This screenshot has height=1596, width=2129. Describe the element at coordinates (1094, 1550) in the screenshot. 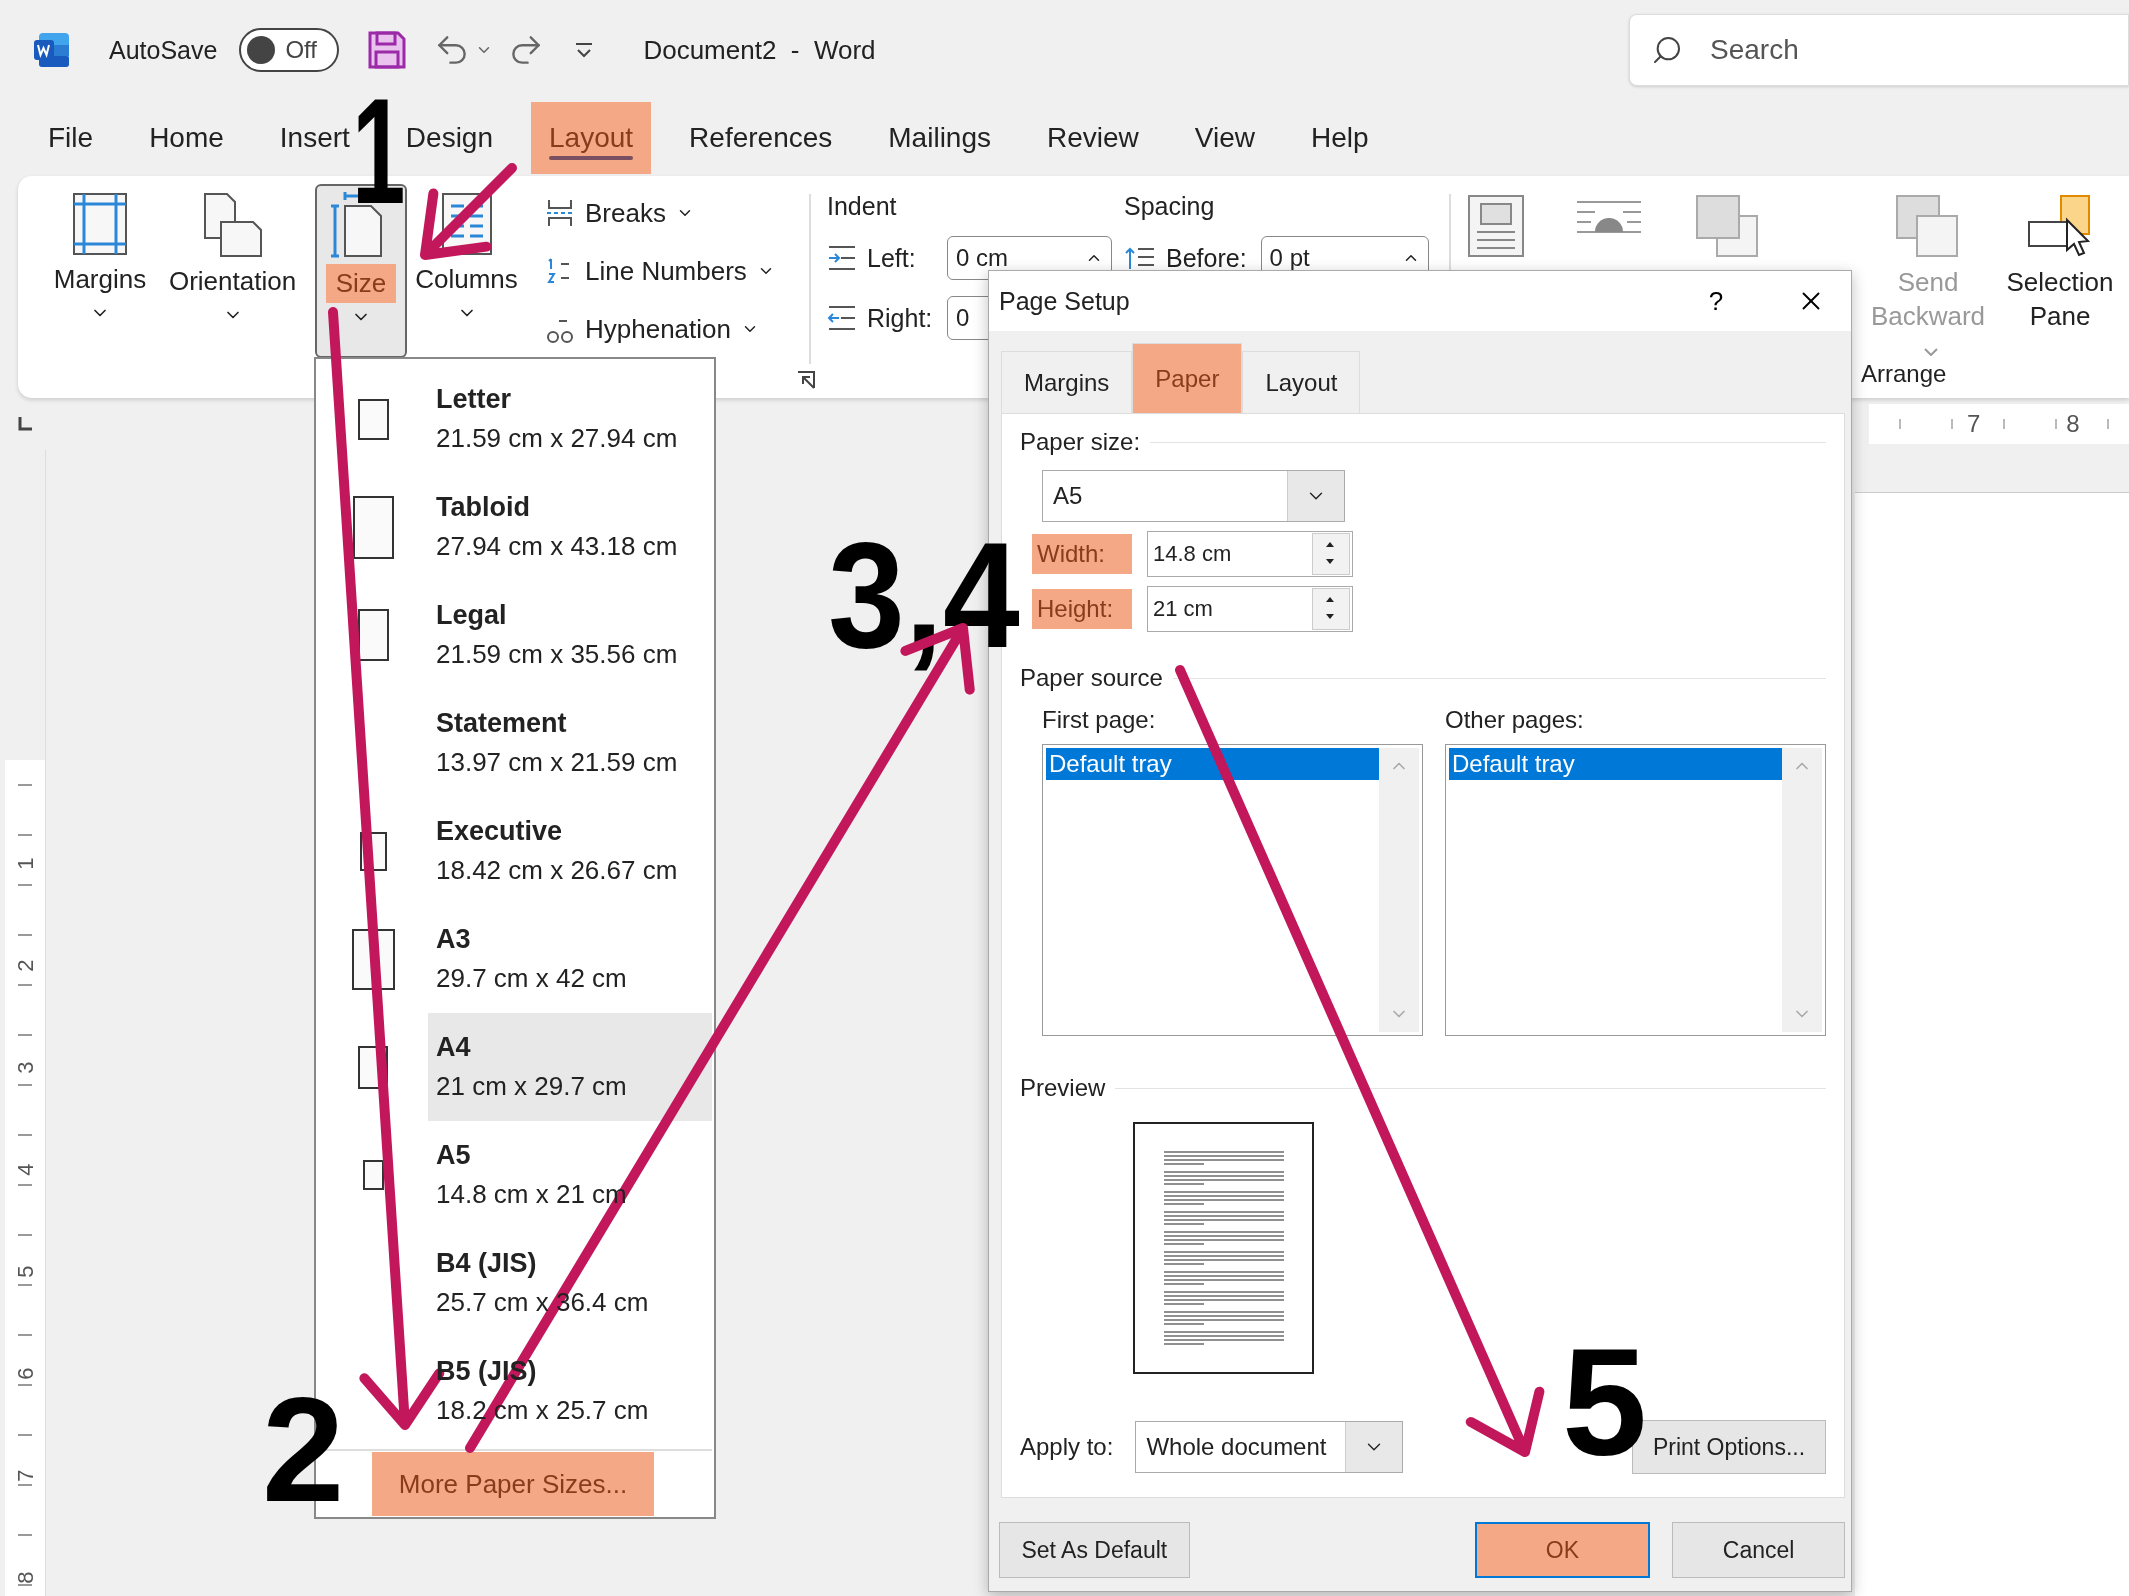

I see `dialog-button: Set As Default` at that location.